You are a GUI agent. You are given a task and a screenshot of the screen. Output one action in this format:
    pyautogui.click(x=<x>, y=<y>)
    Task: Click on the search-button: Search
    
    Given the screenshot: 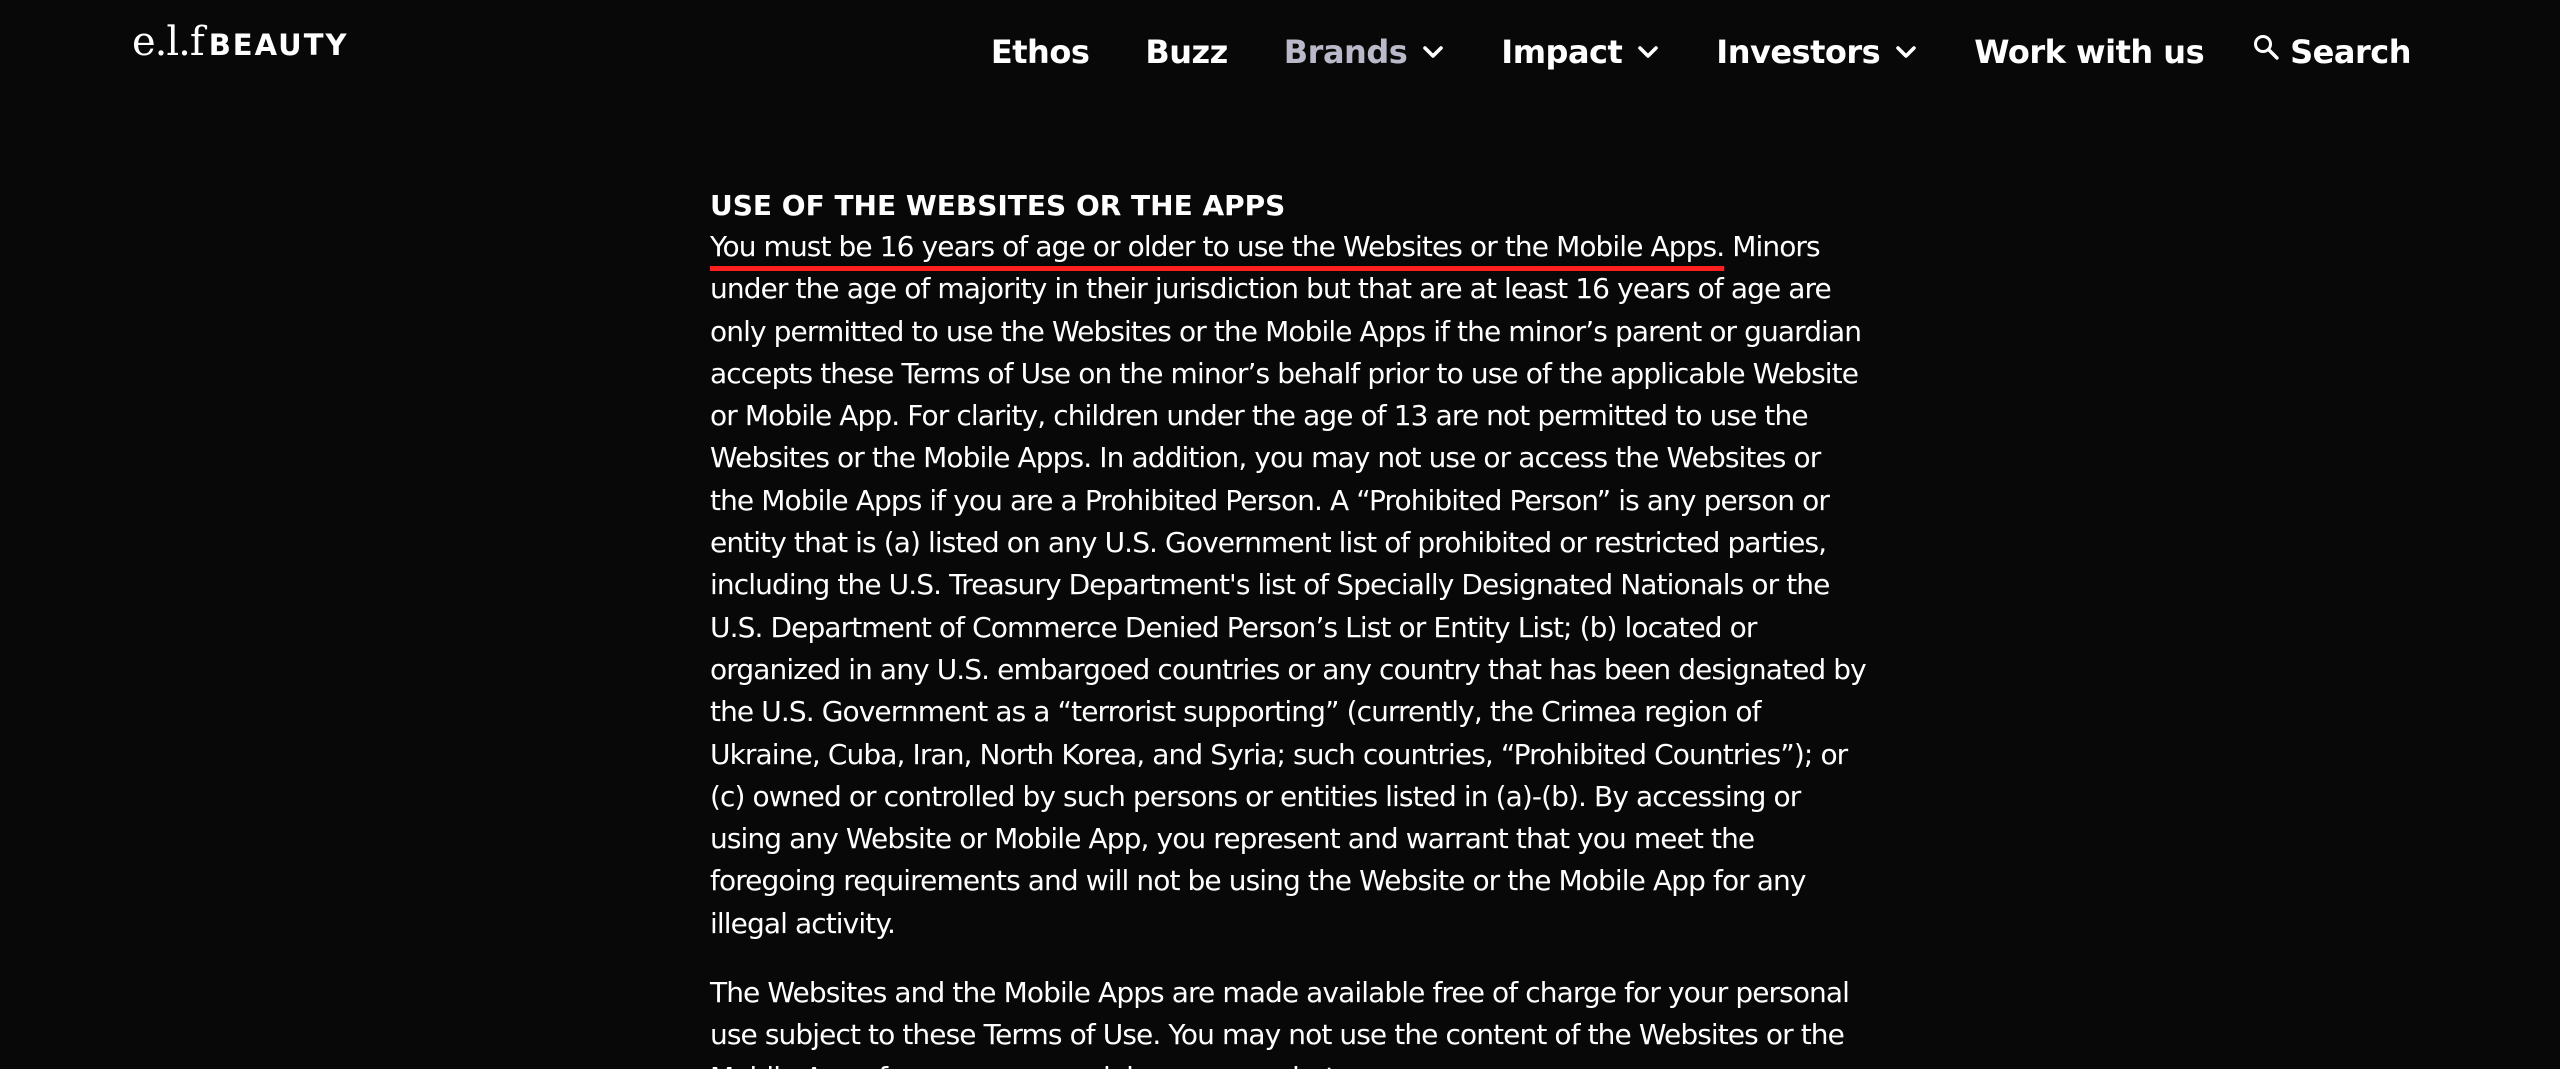 What is the action you would take?
    pyautogui.click(x=2331, y=52)
    